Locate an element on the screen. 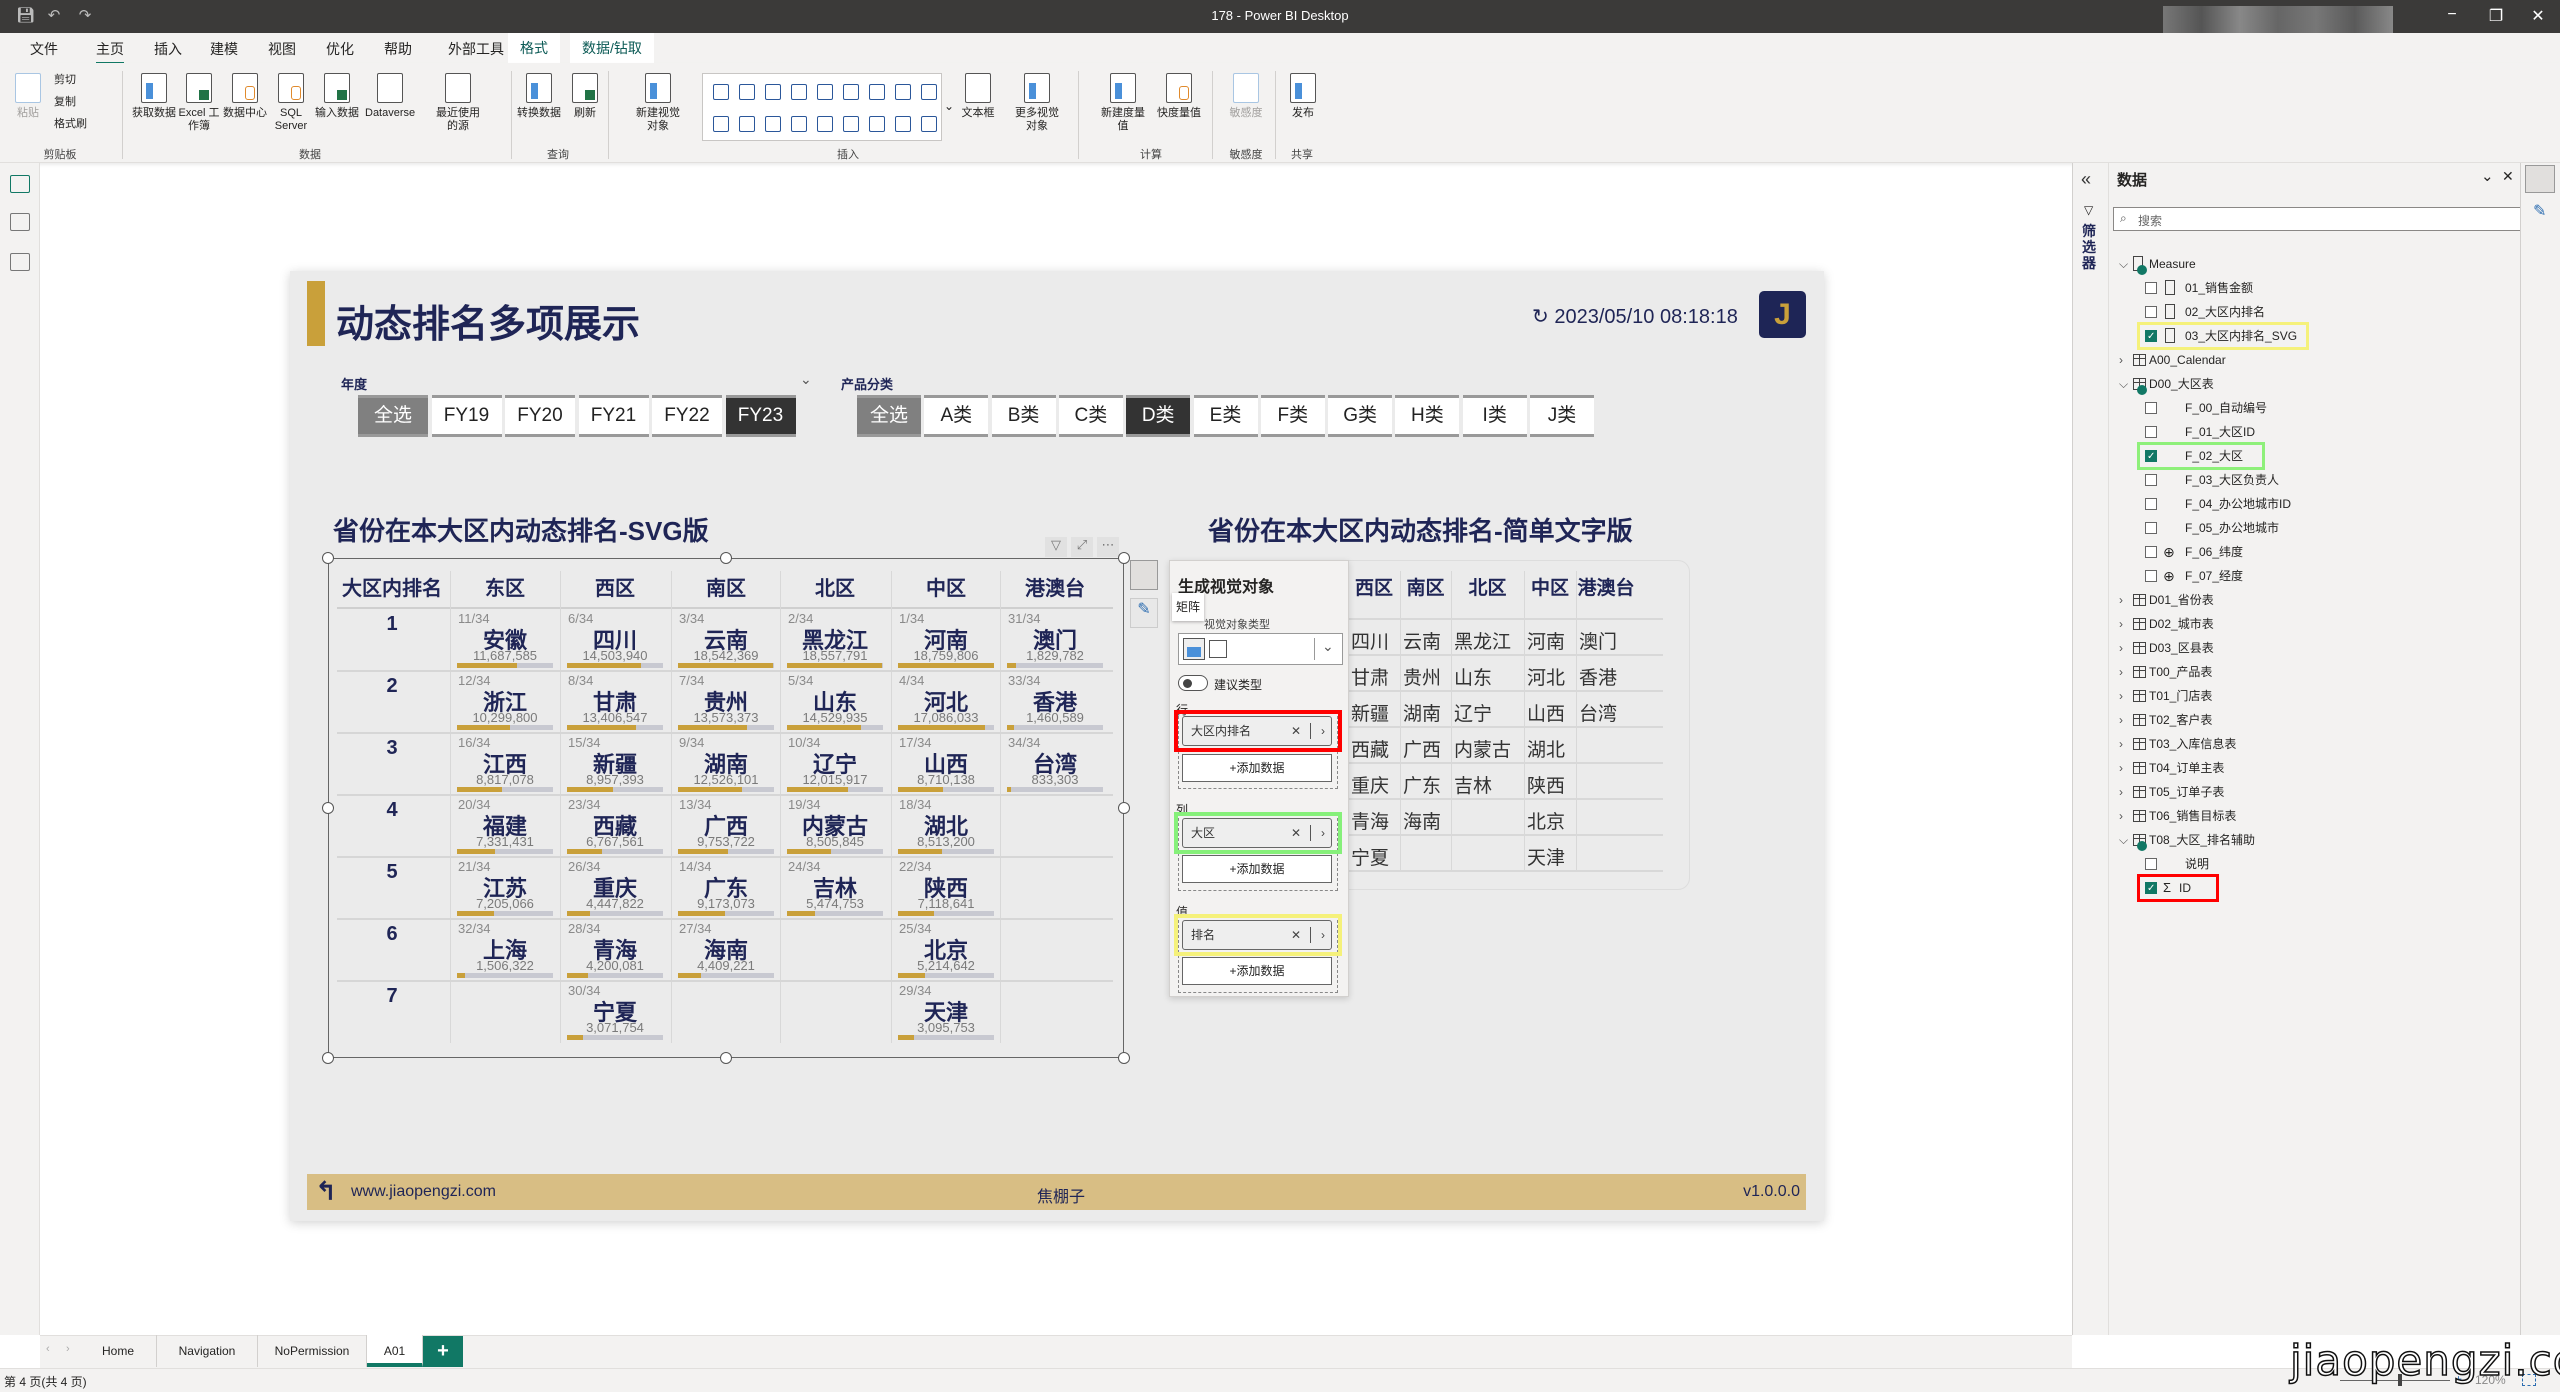  focus-mode-icon: ⤢ is located at coordinates (1082, 547).